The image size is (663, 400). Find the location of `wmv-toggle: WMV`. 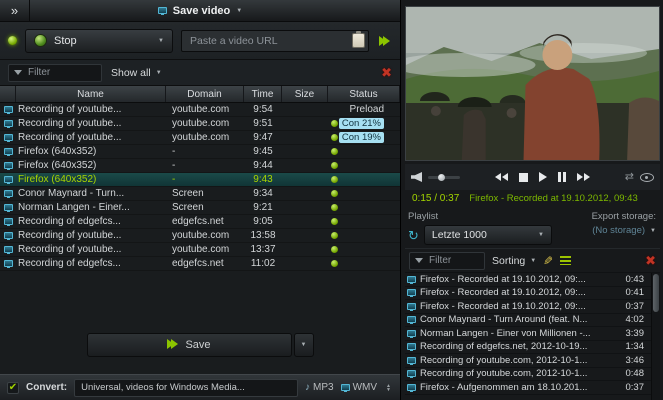

wmv-toggle: WMV is located at coordinates (358, 387).